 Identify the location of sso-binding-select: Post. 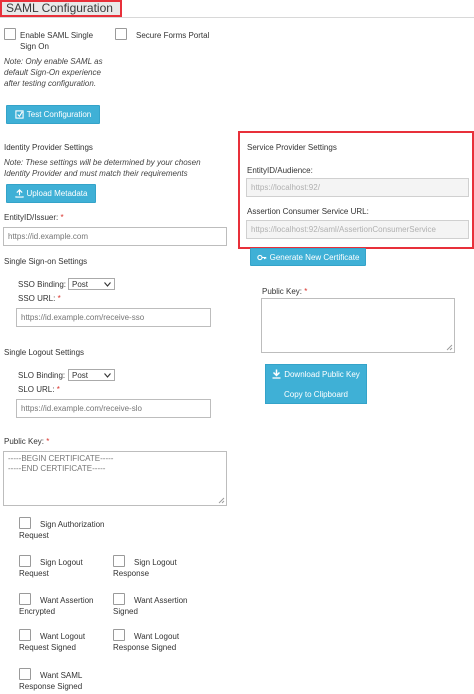
(91, 284).